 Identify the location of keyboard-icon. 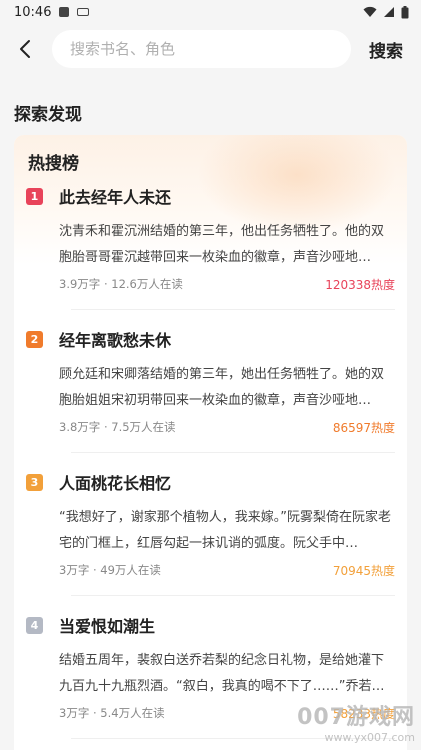
(83, 12).